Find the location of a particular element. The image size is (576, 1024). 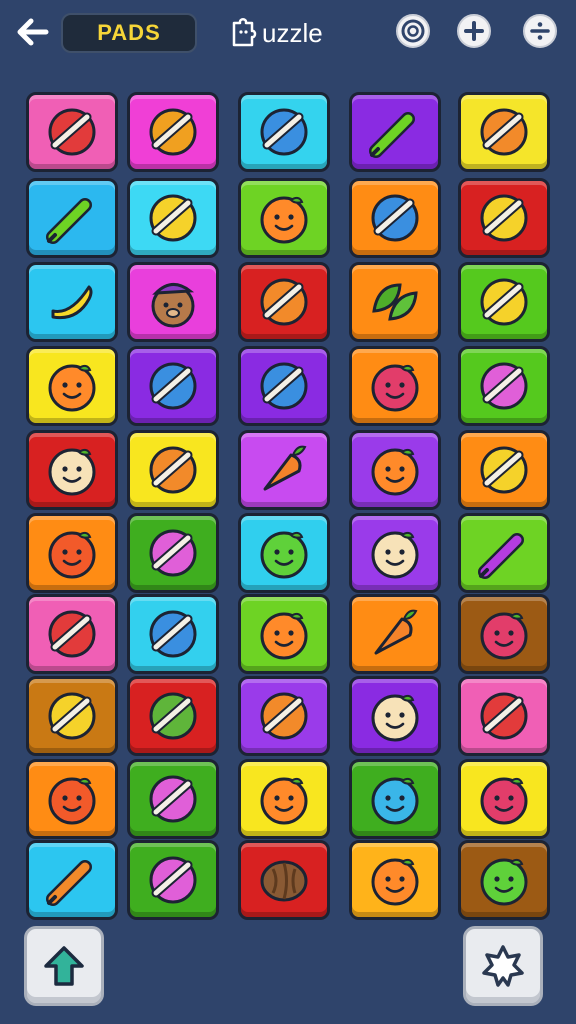

game-title: uzzle is located at coordinates (275, 33).